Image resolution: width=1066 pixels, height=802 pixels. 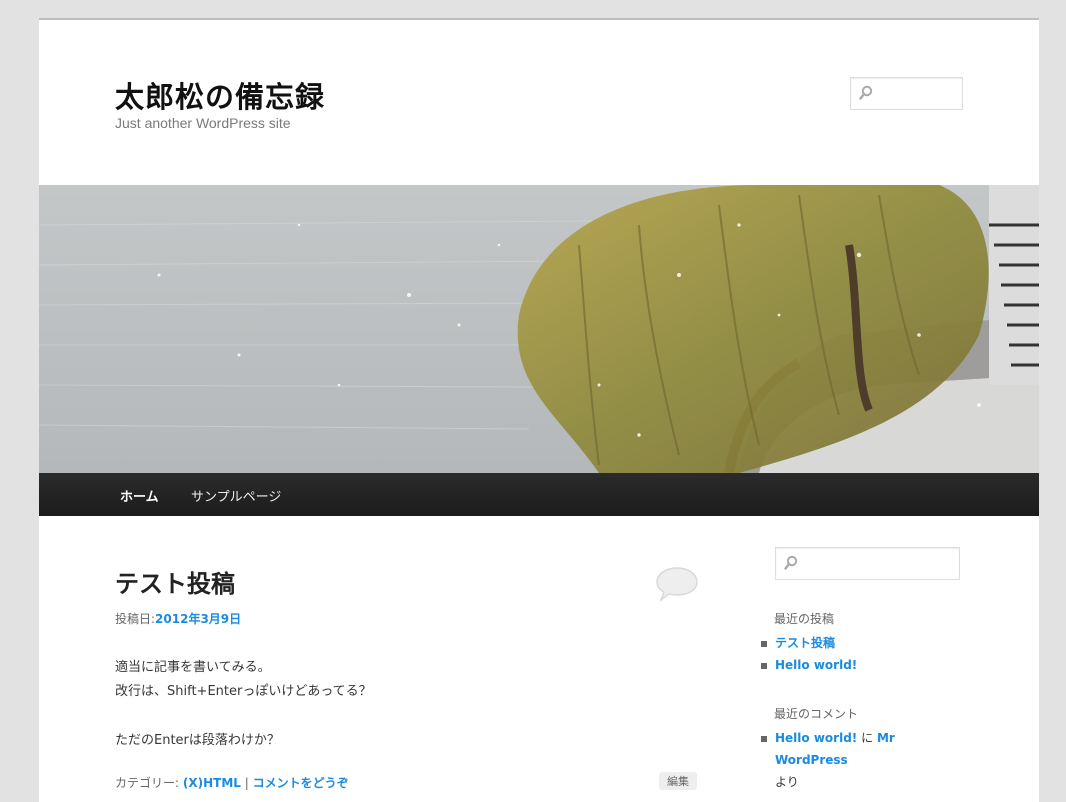 I want to click on post-body-line: 適当に記事を書いてみる。, so click(x=193, y=667).